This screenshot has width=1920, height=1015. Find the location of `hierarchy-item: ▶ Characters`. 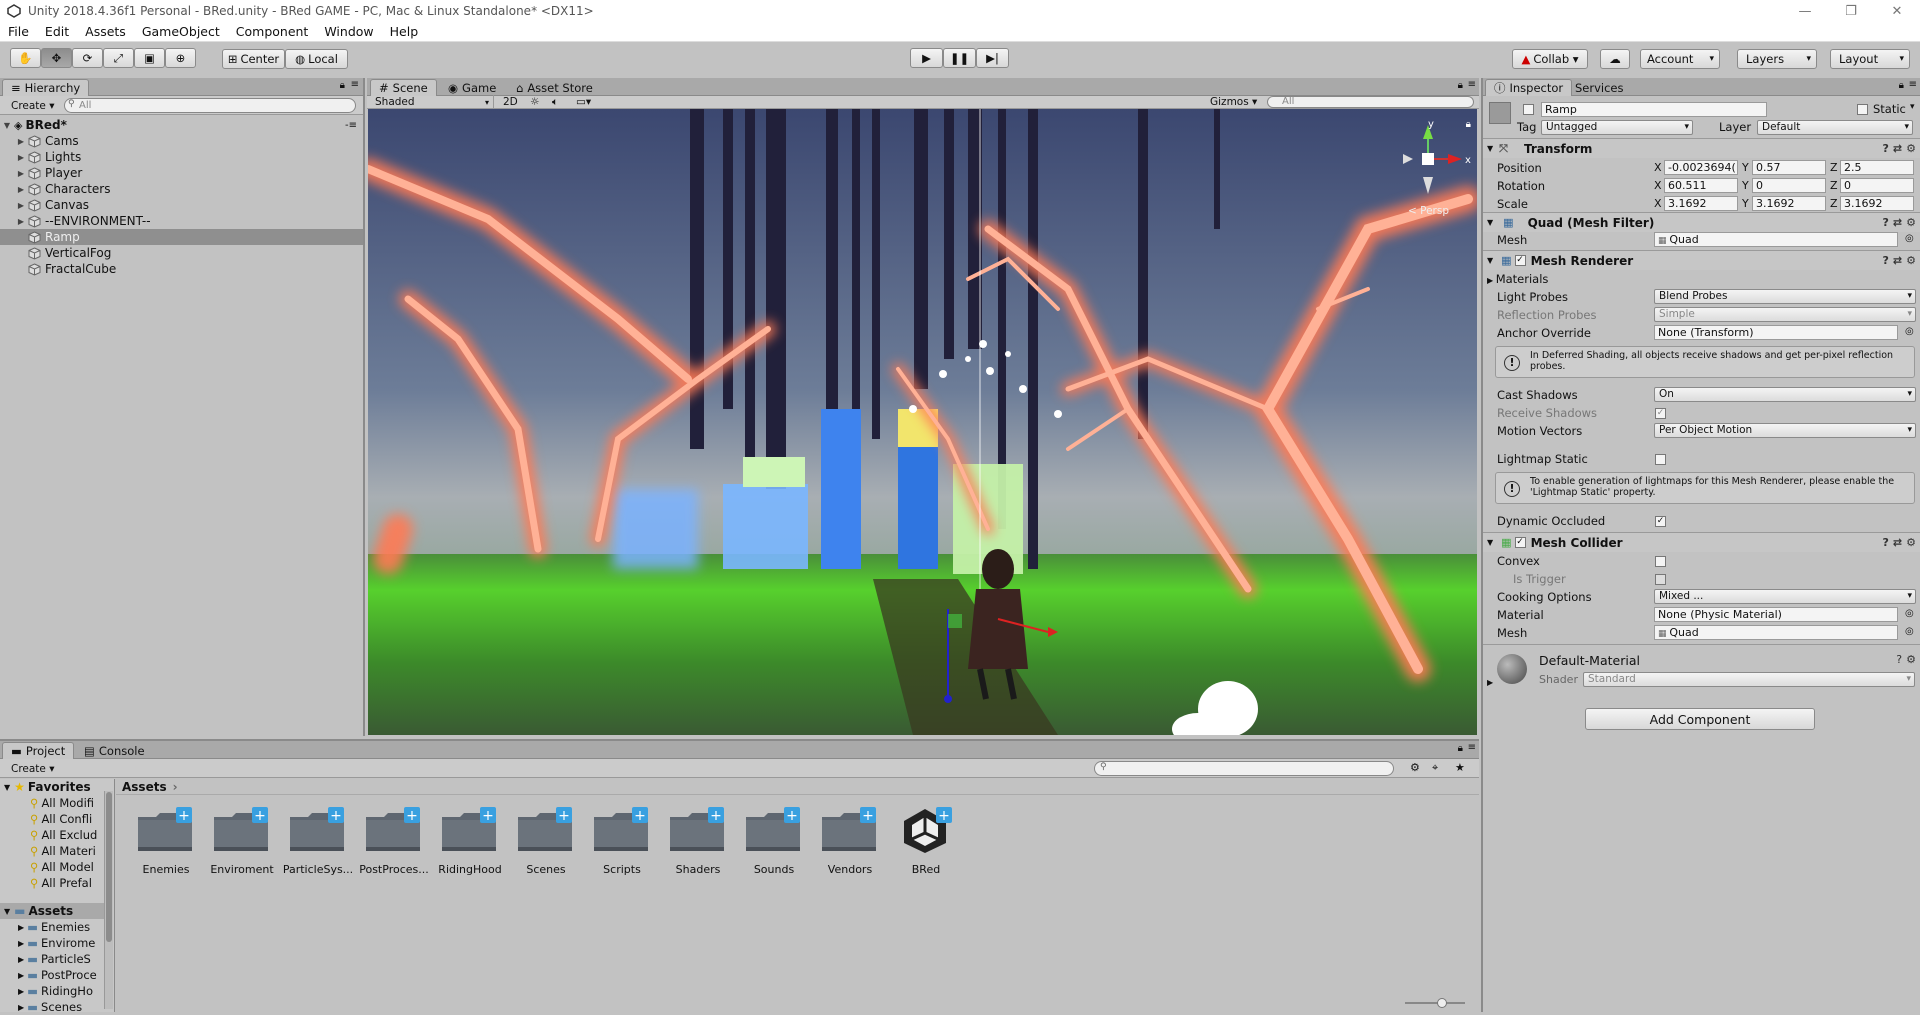

hierarchy-item: ▶ Characters is located at coordinates (181, 189).